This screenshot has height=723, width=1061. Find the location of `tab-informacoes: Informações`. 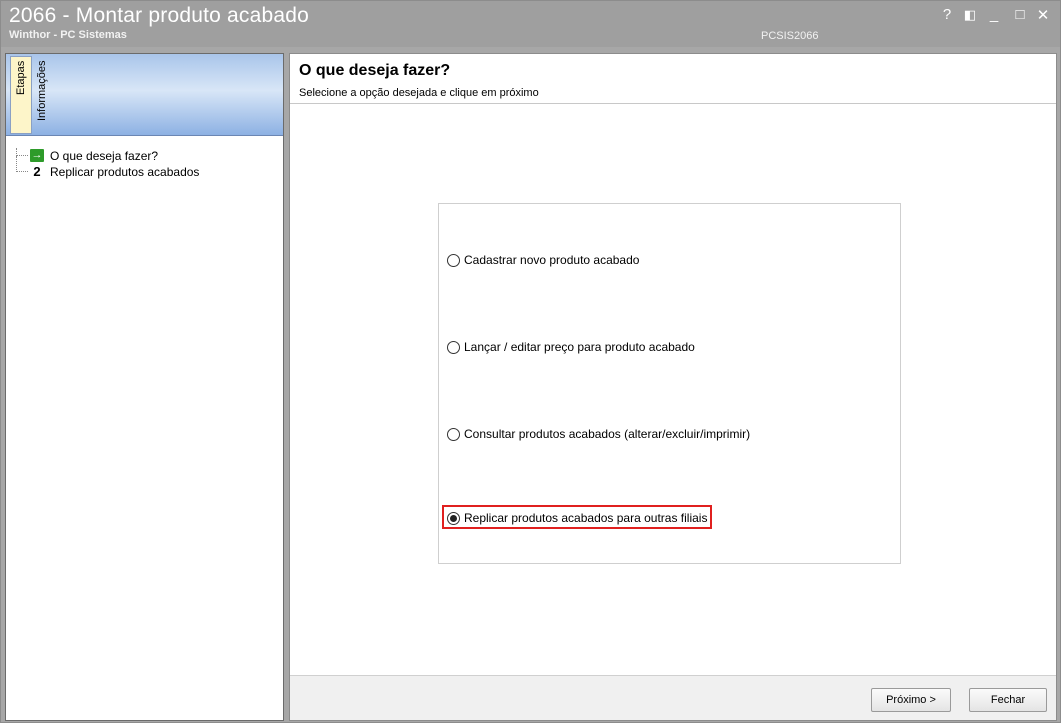

tab-informacoes: Informações is located at coordinates (42, 95).